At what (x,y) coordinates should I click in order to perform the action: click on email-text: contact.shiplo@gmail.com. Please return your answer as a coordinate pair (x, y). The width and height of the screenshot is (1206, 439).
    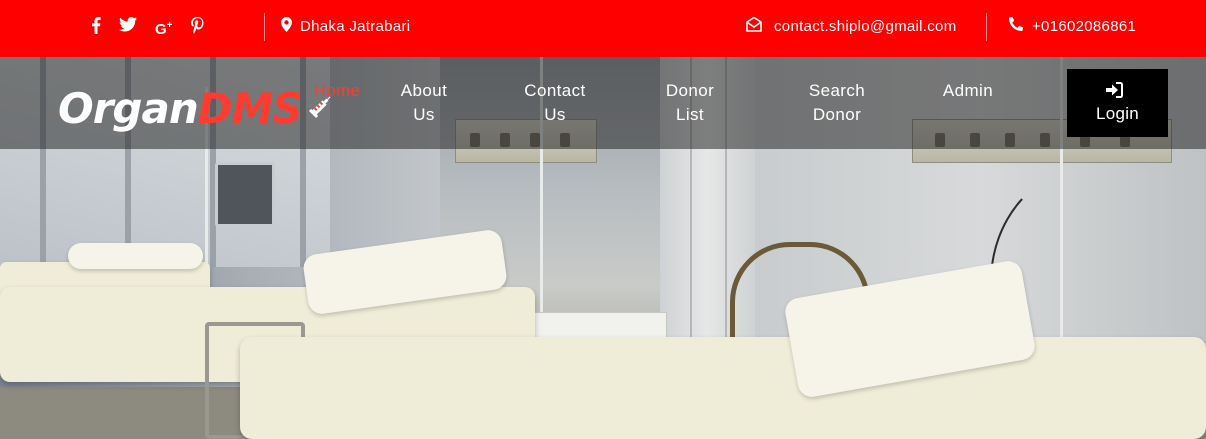
    Looking at the image, I should click on (865, 26).